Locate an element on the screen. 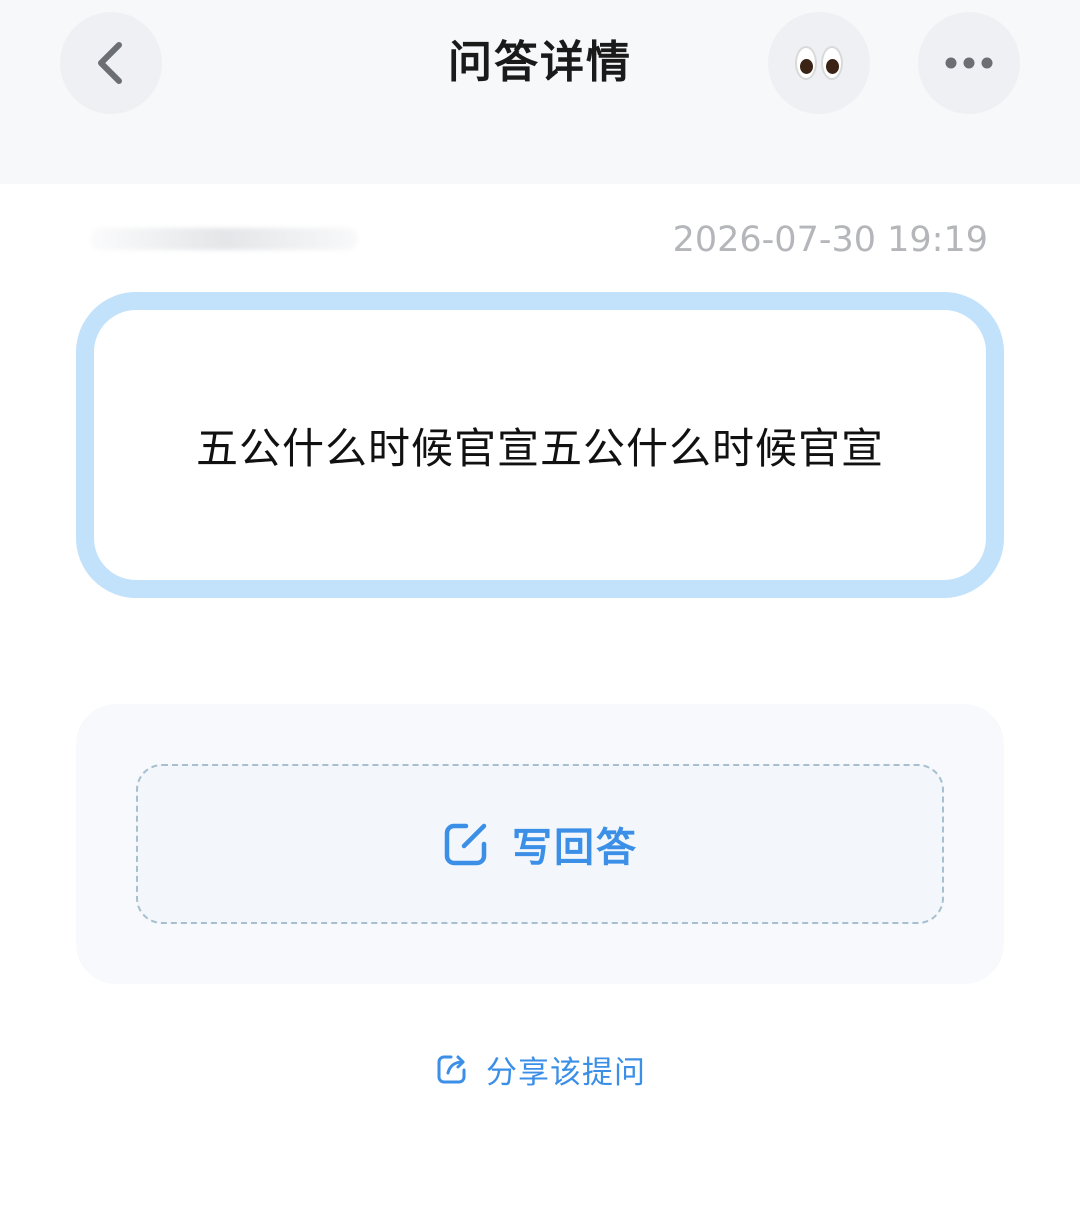 This screenshot has width=1080, height=1209. back-button is located at coordinates (111, 63).